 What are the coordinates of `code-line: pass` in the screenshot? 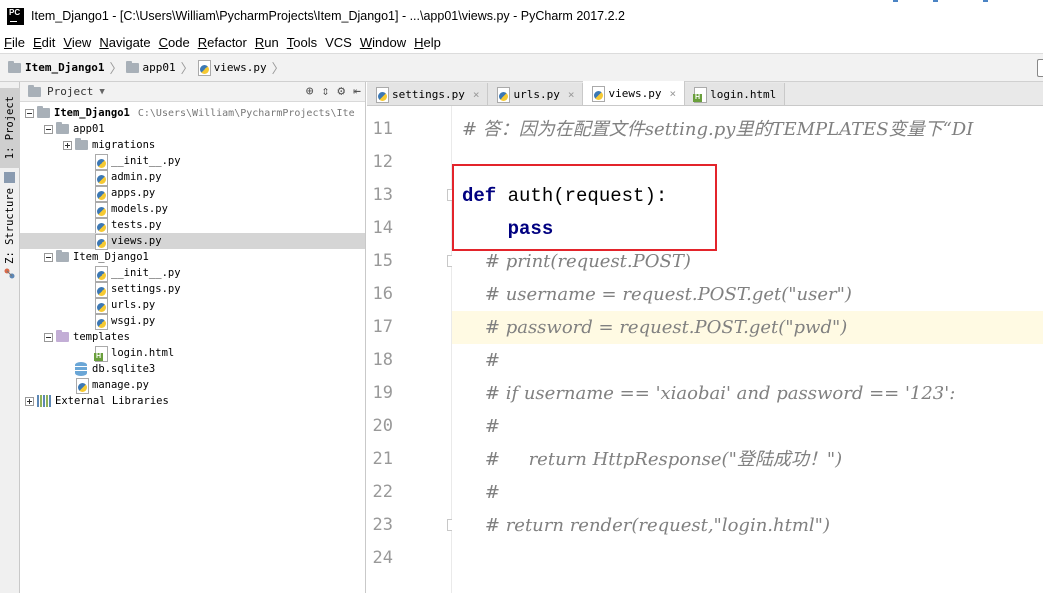 It's located at (747, 228).